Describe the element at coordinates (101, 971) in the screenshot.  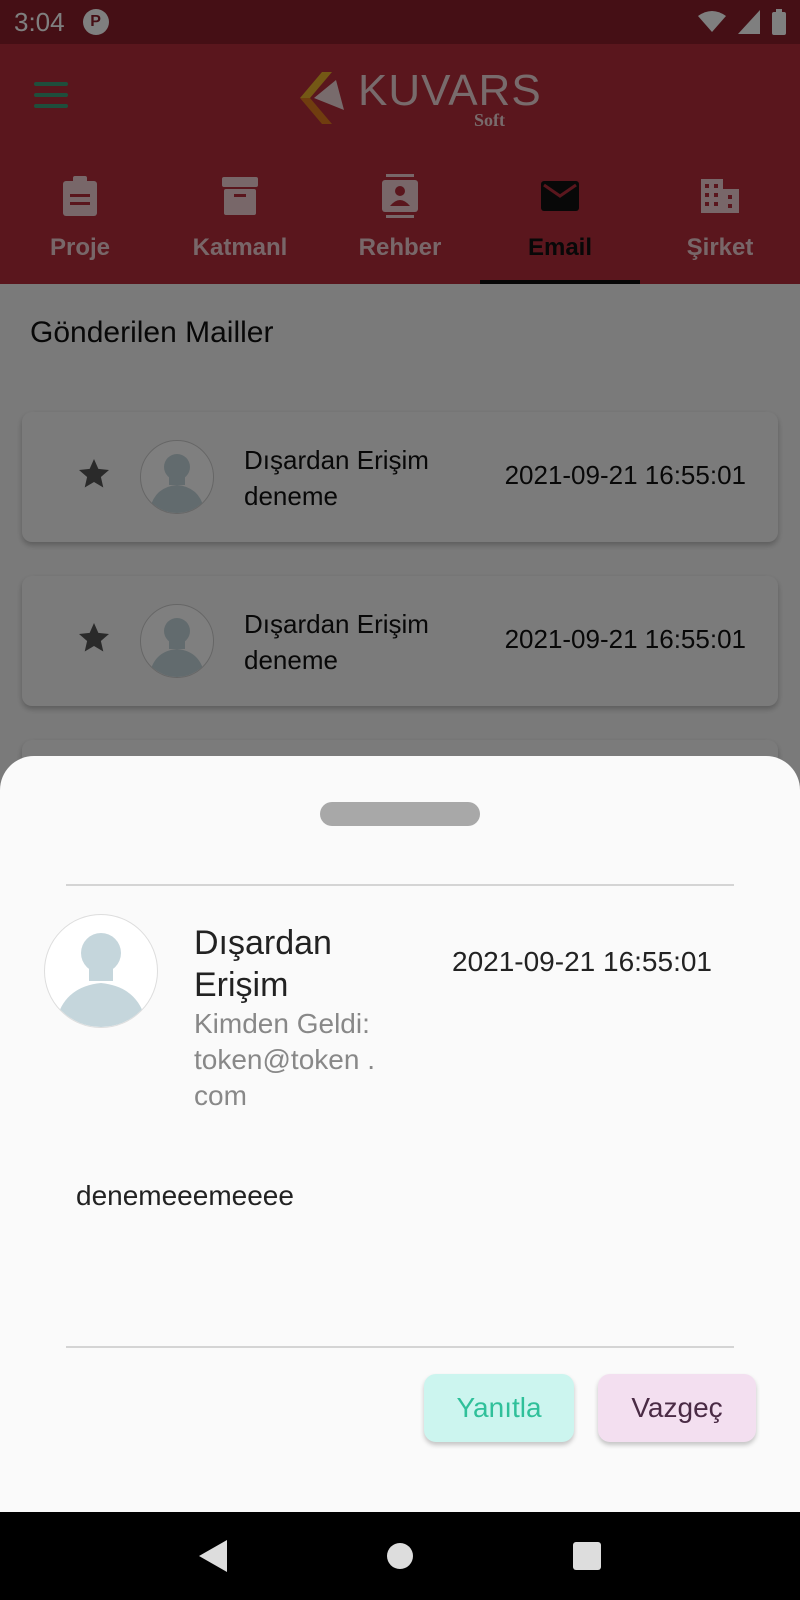
I see `sender-avatar` at that location.